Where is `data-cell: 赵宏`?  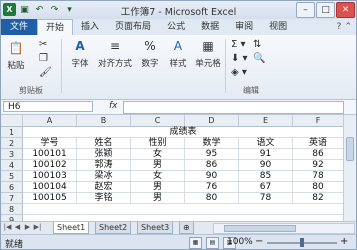
data-cell: 赵宏 is located at coordinates (104, 187).